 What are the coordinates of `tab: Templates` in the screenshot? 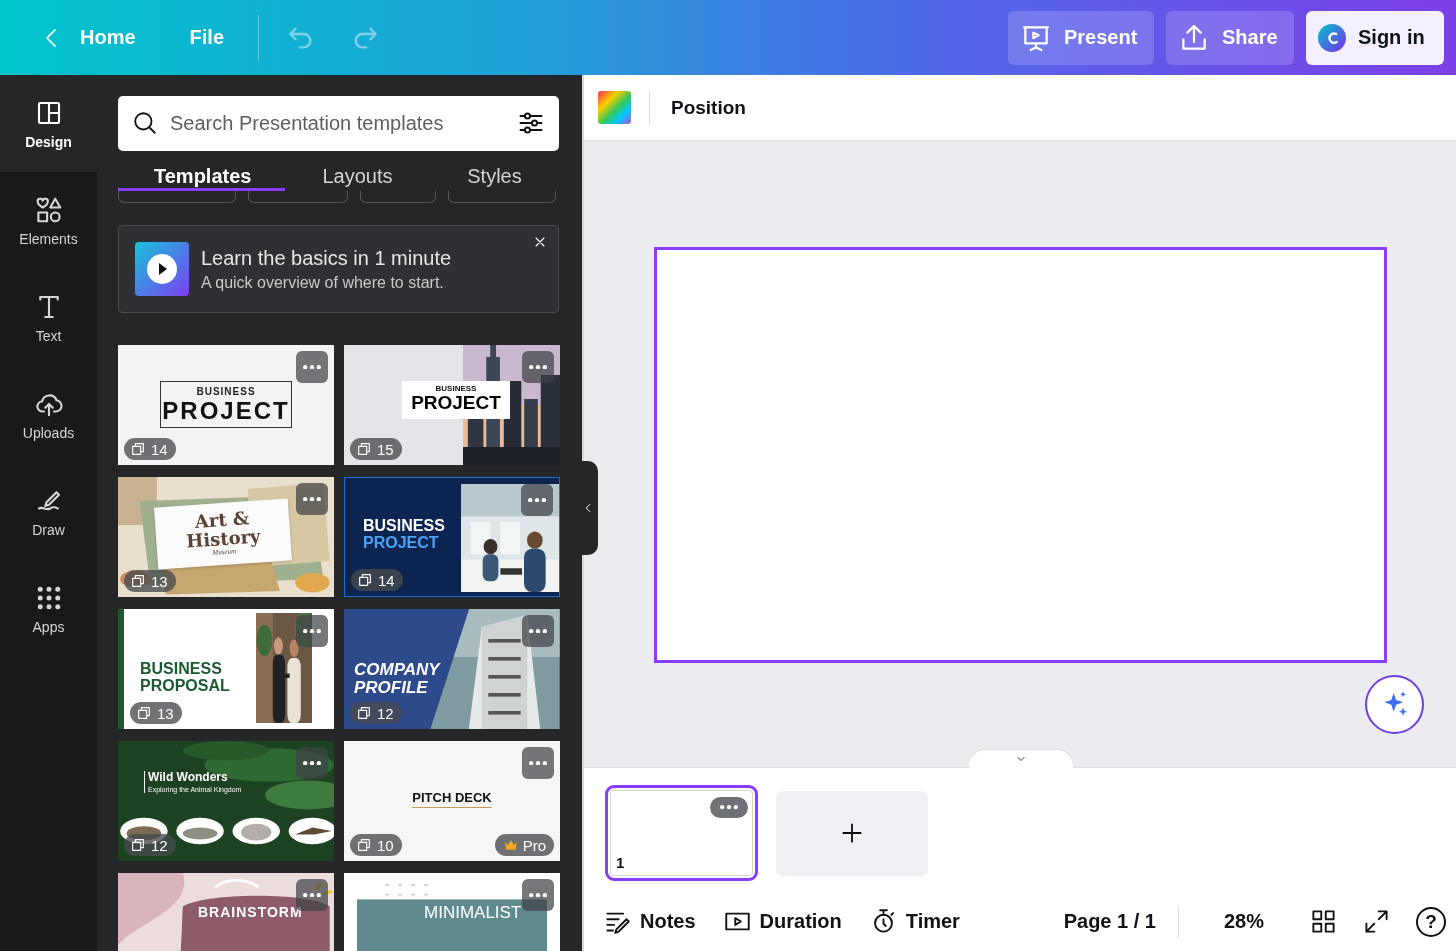 It's located at (201, 178).